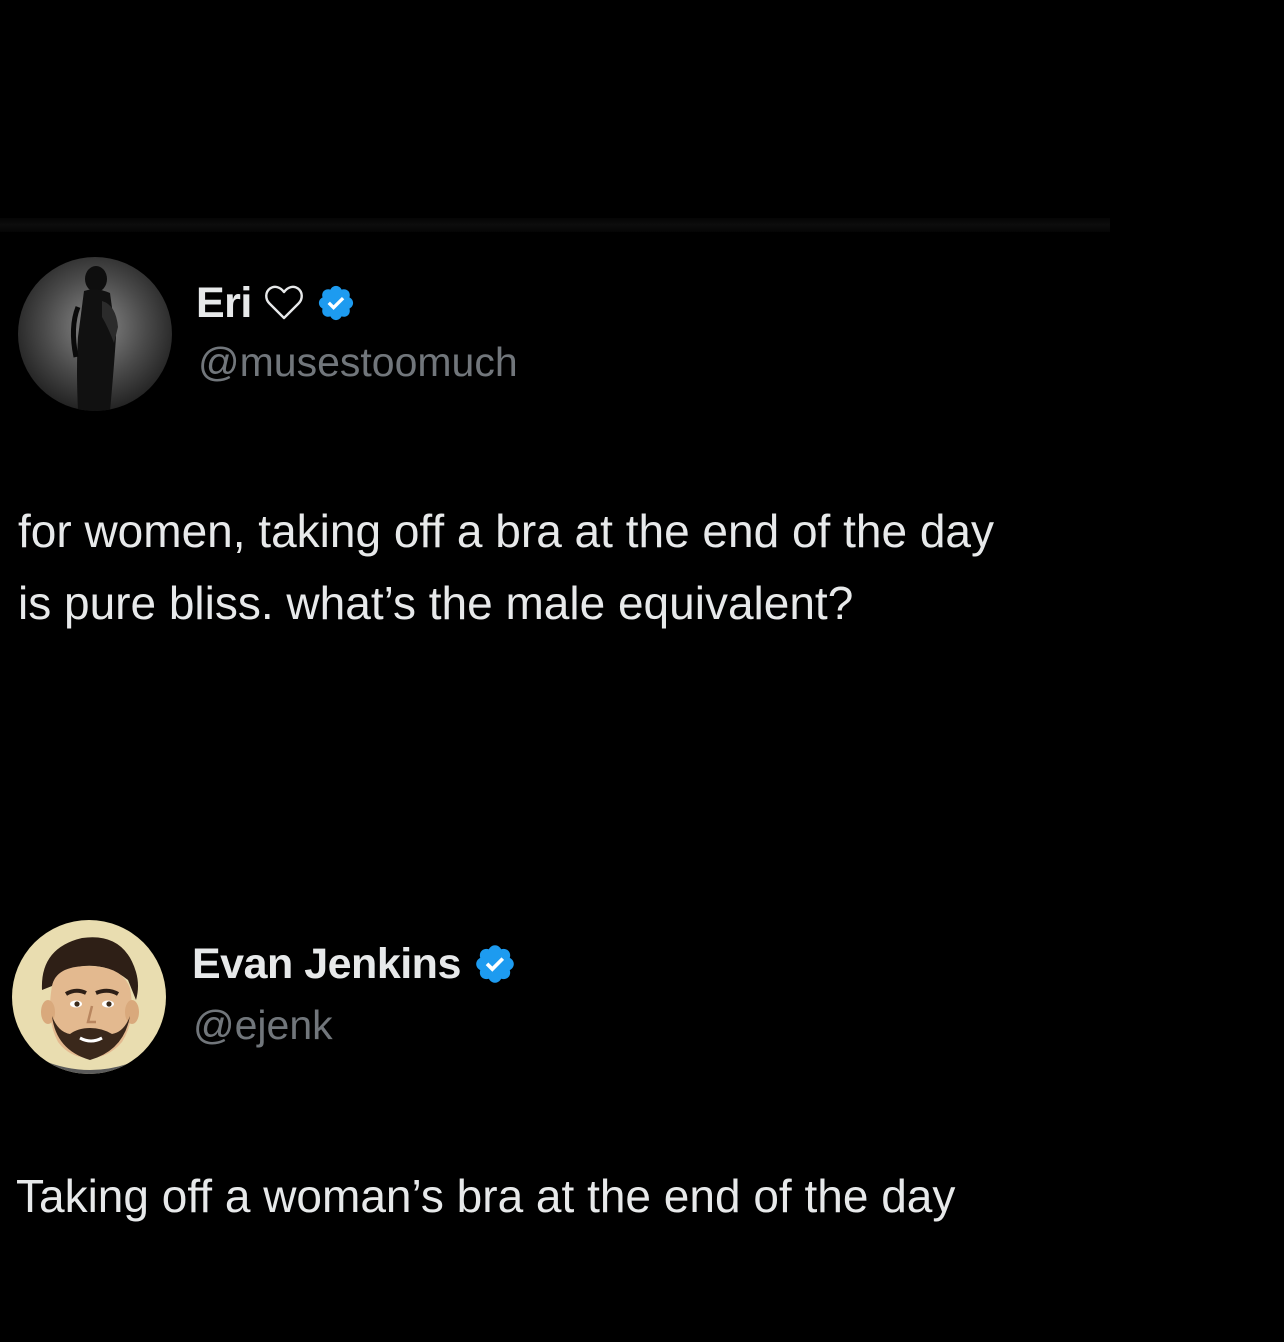 The width and height of the screenshot is (1284, 1342). I want to click on display-name: Eri, so click(224, 303).